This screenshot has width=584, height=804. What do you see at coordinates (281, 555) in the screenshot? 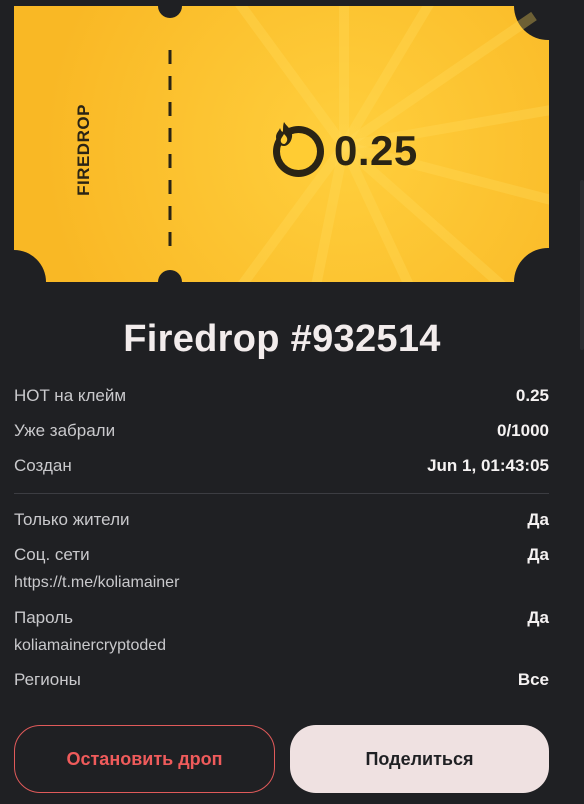
I see `detail-row-socials: Соц. сети Да` at bounding box center [281, 555].